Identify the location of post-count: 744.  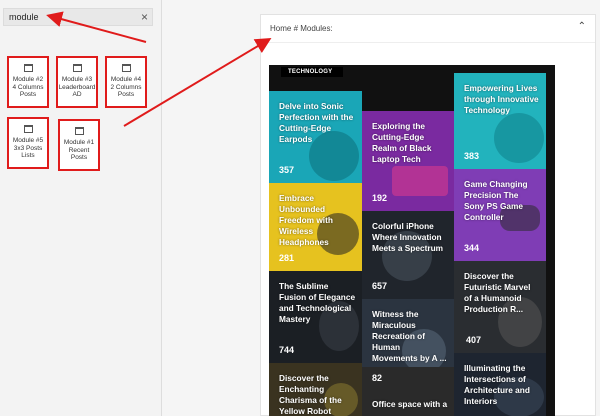
(287, 350).